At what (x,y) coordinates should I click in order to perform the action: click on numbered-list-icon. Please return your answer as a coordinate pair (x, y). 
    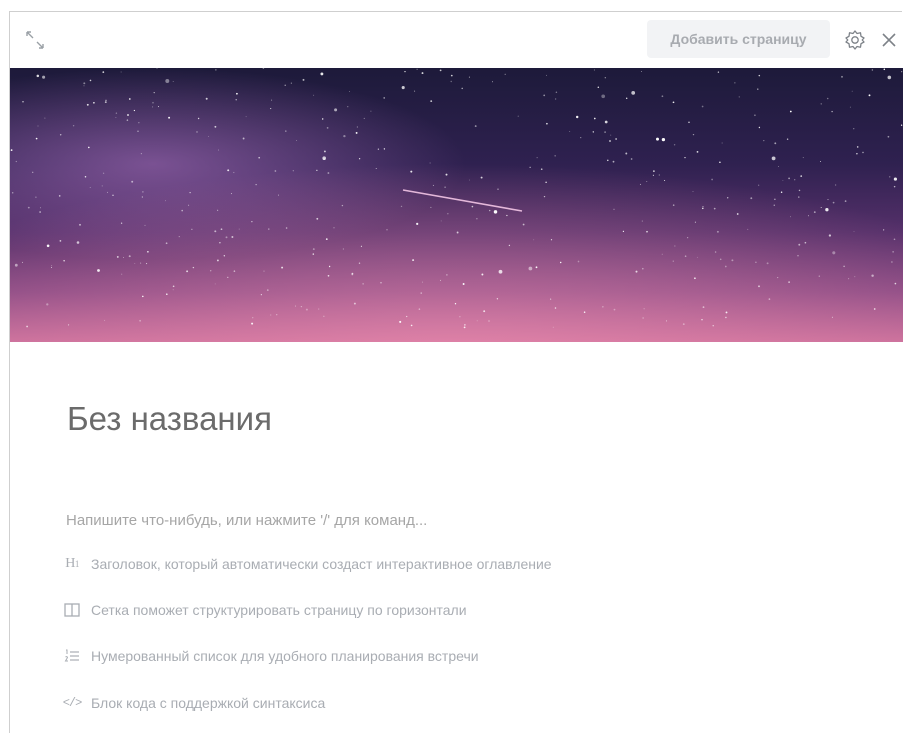
    Looking at the image, I should click on (72, 656).